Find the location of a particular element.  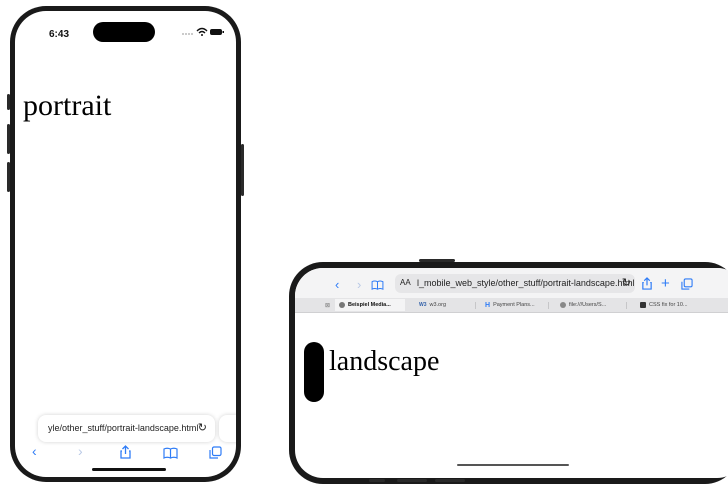

reader-settings-button: AA is located at coordinates (405, 282).